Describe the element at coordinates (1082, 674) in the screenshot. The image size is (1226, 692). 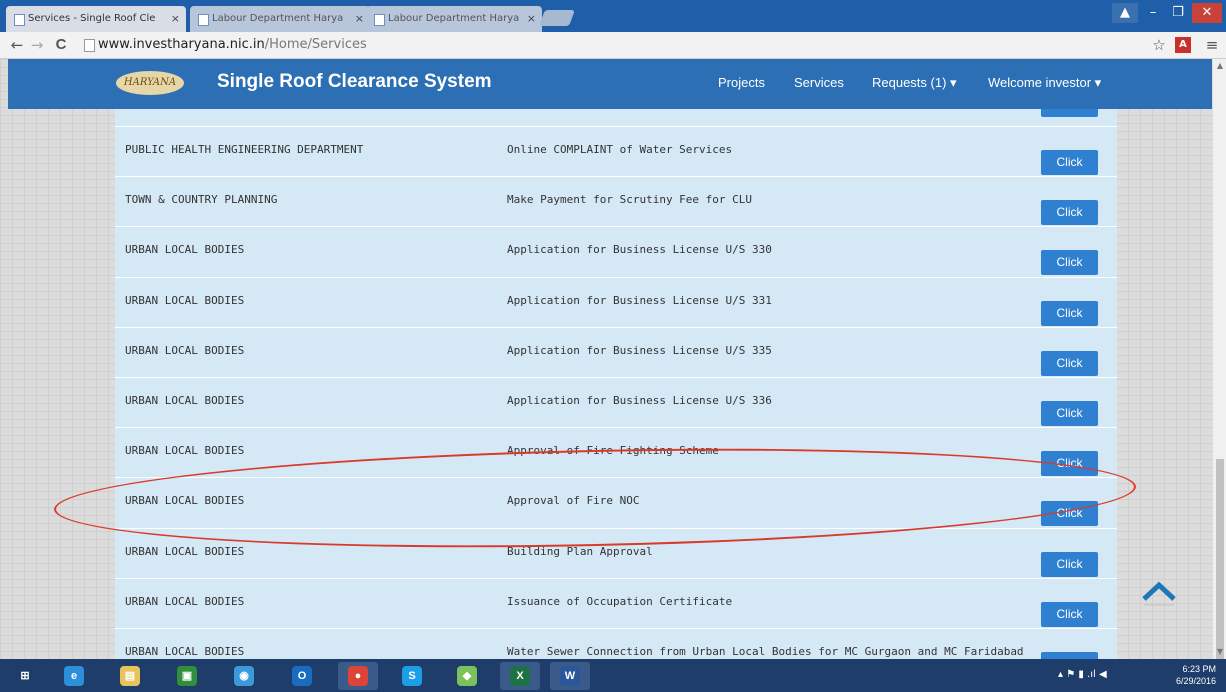
I see `system-tray: ▴ ⚑ ▮ .ıl ◀` at that location.